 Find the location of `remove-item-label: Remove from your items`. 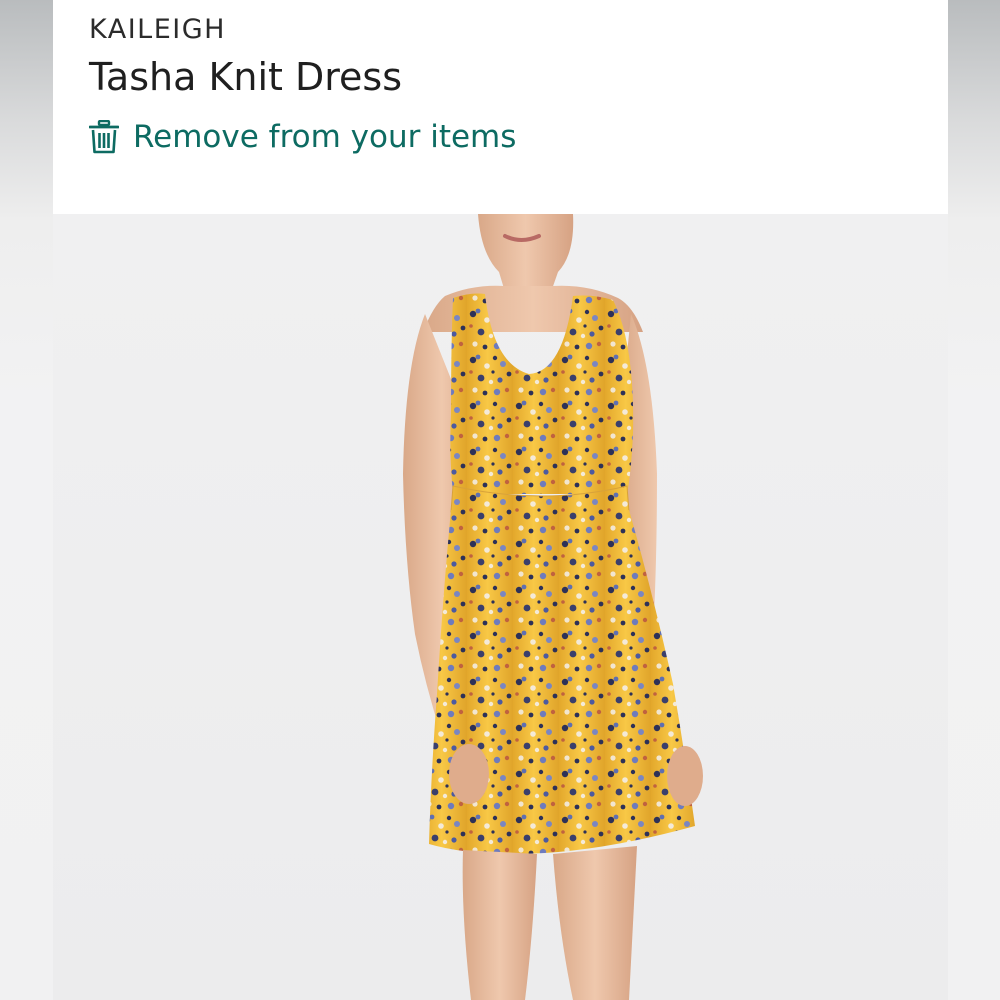

remove-item-label: Remove from your items is located at coordinates (325, 137).